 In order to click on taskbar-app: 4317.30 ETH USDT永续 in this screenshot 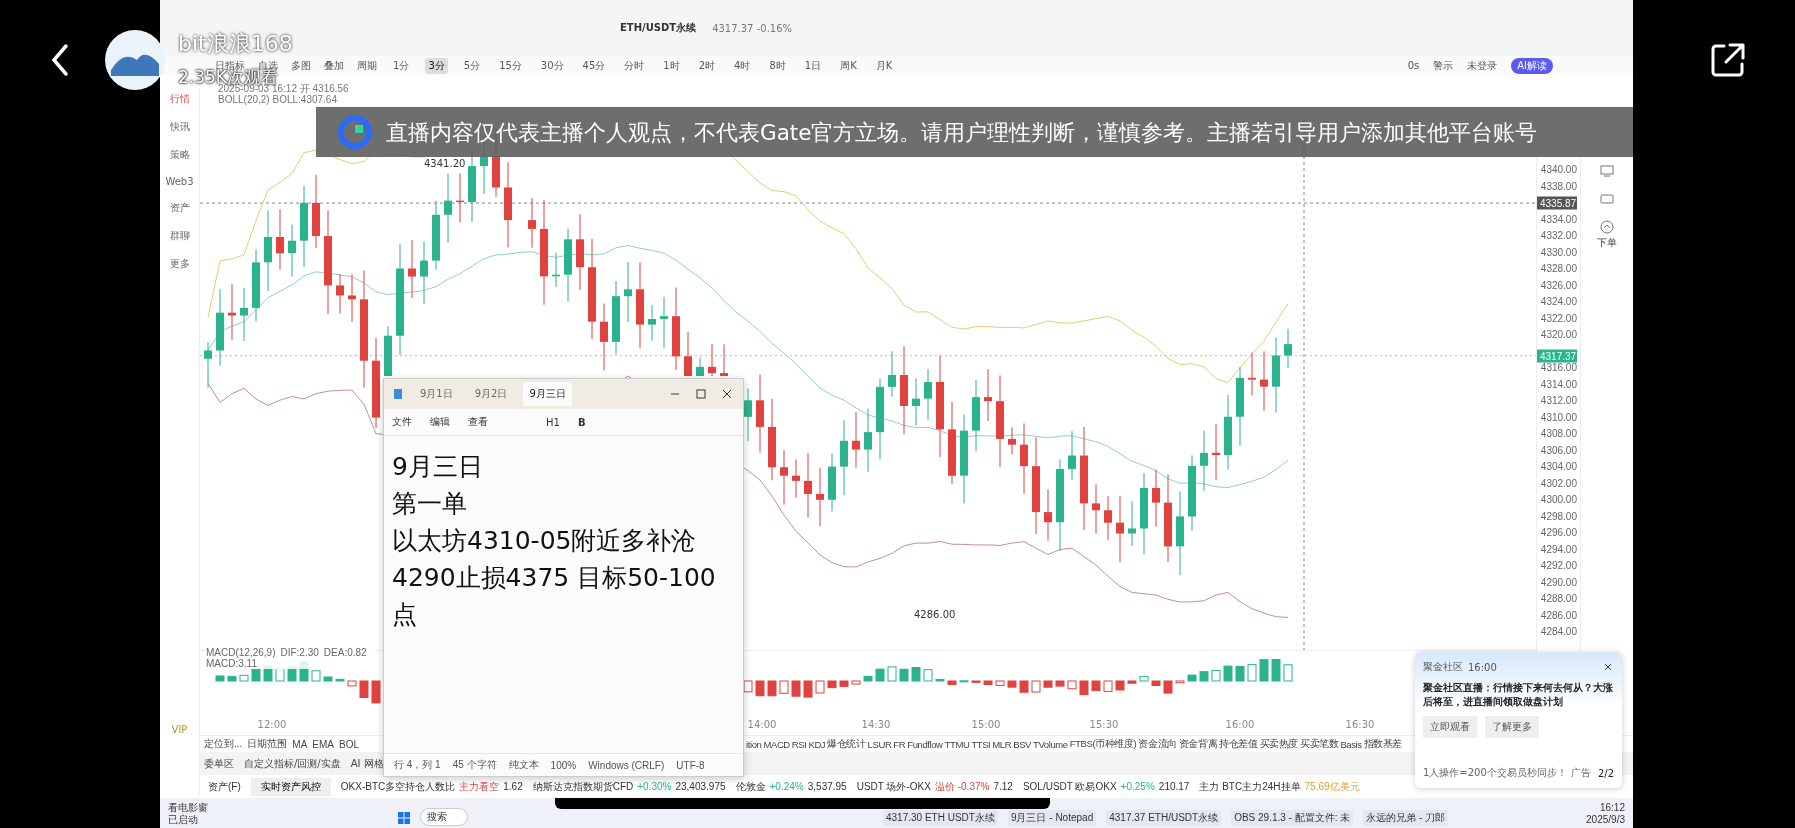, I will do `click(940, 818)`.